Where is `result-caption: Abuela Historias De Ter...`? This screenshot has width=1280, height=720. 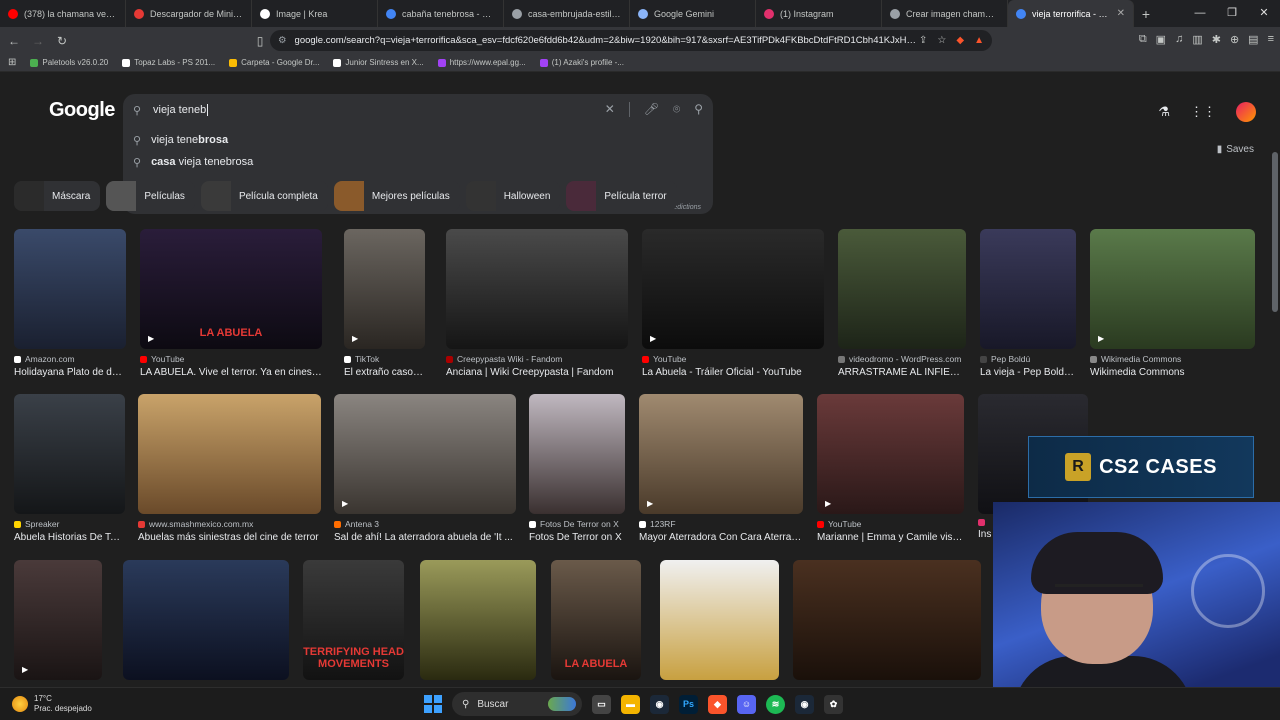
result-caption: Abuela Historias De Ter... is located at coordinates (69, 537).